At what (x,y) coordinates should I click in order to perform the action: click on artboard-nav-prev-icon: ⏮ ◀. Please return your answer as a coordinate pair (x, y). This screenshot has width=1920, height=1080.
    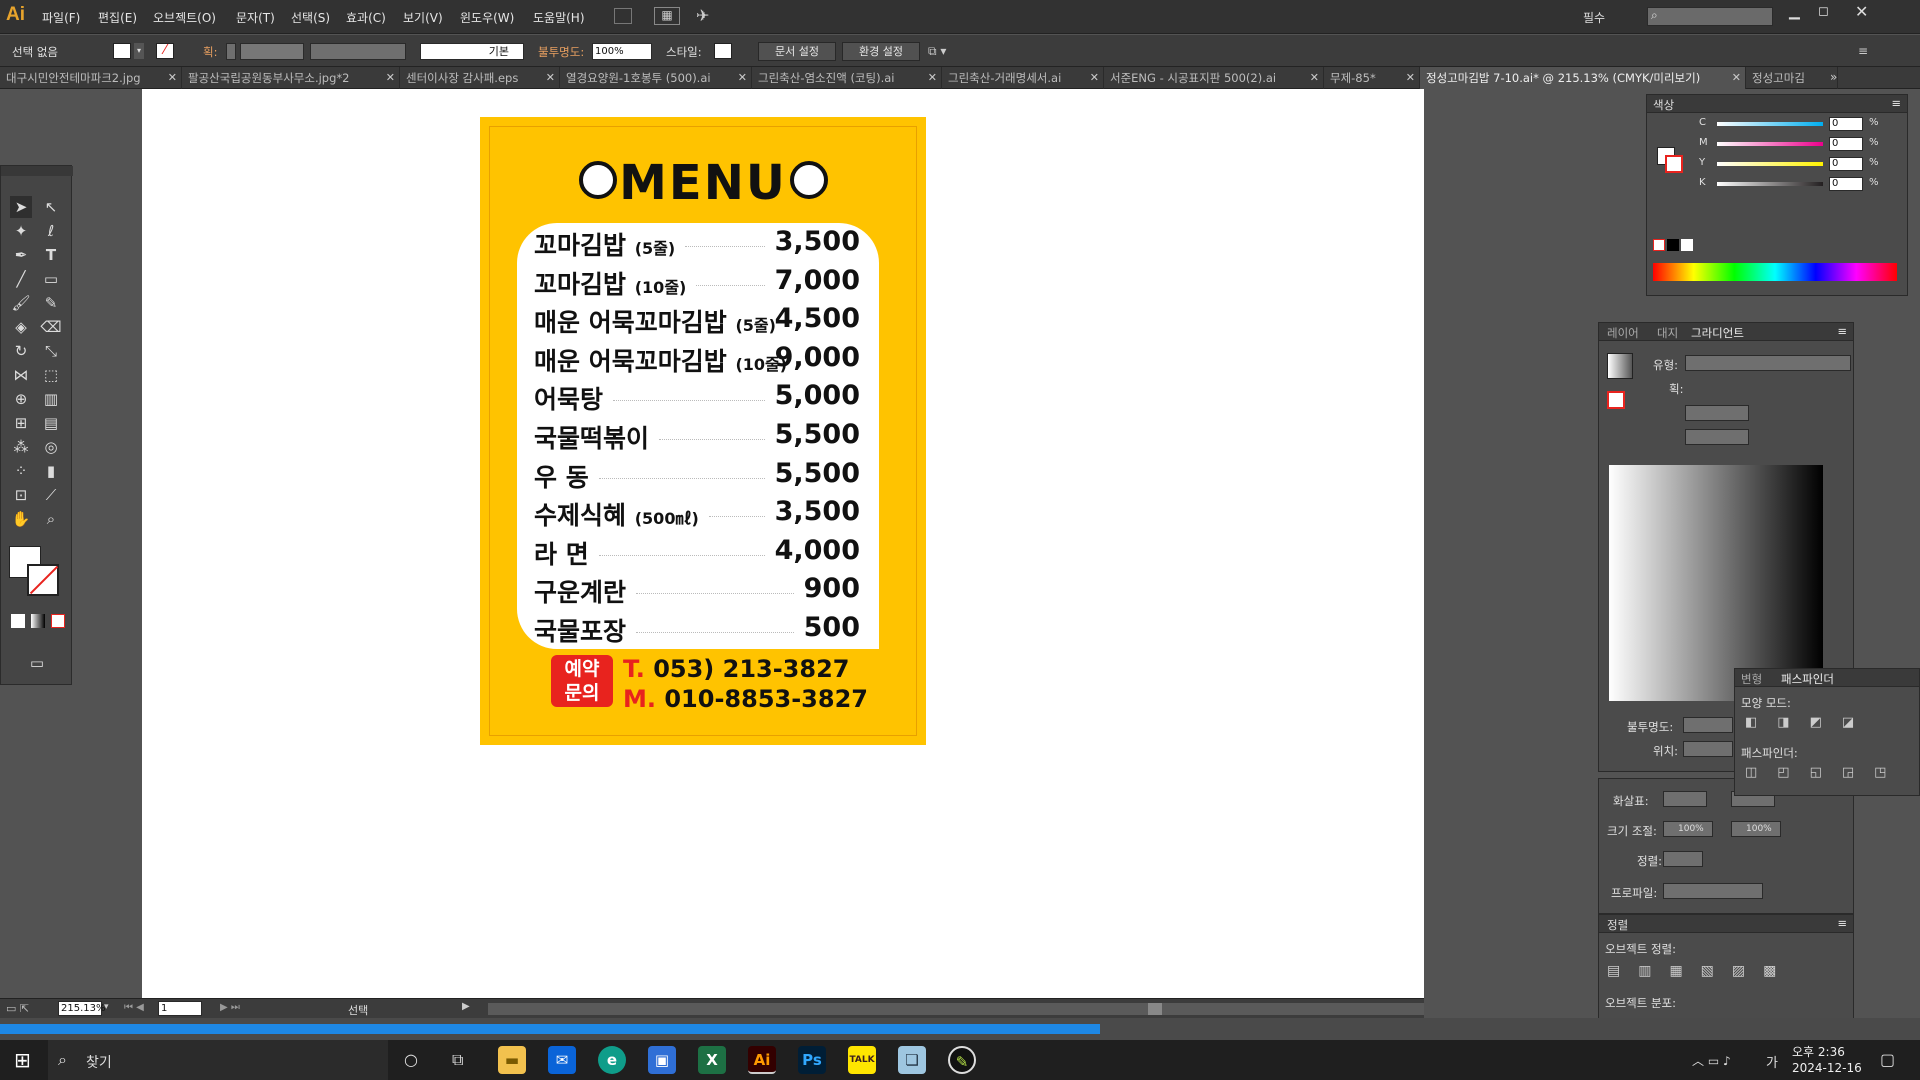
    Looking at the image, I should click on (134, 1007).